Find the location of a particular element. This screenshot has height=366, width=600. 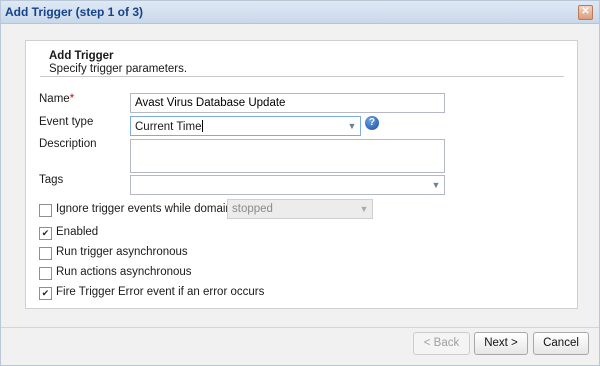

run-actions-async-checkbox is located at coordinates (45, 273).